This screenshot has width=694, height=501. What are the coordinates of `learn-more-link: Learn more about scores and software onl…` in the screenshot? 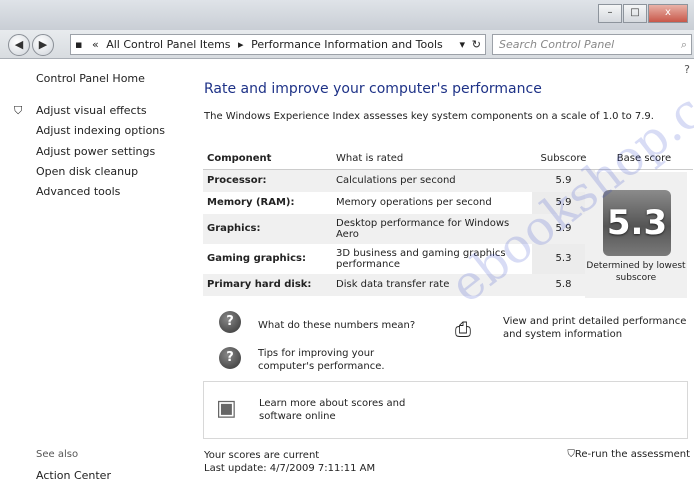 It's located at (354, 410).